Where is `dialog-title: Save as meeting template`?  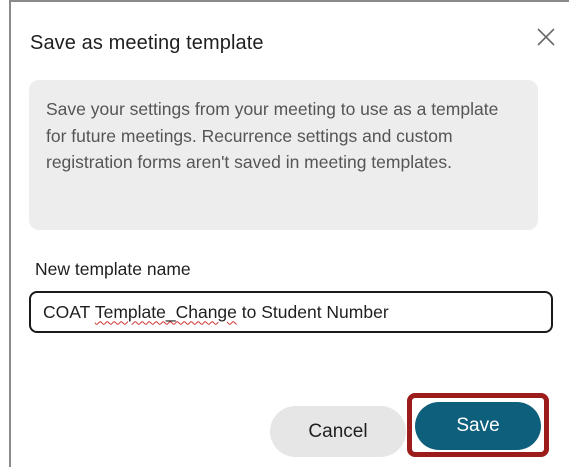 dialog-title: Save as meeting template is located at coordinates (147, 43).